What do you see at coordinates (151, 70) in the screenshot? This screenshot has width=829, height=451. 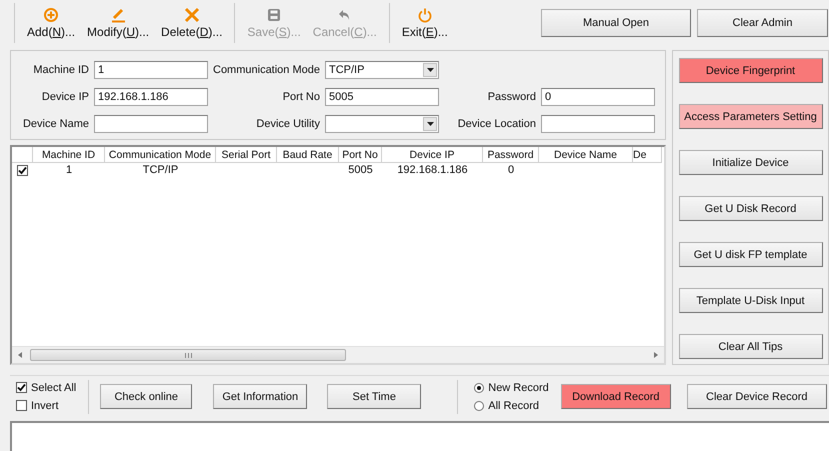 I see `input-field: 1` at bounding box center [151, 70].